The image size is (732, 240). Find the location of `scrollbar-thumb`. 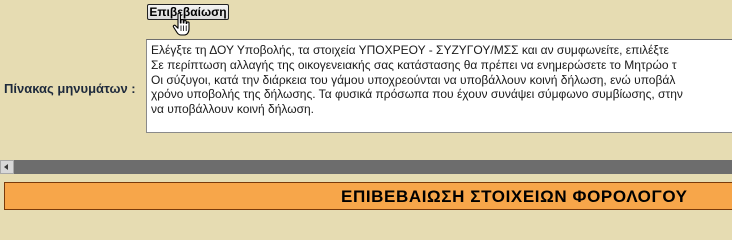

scrollbar-thumb is located at coordinates (373, 167).